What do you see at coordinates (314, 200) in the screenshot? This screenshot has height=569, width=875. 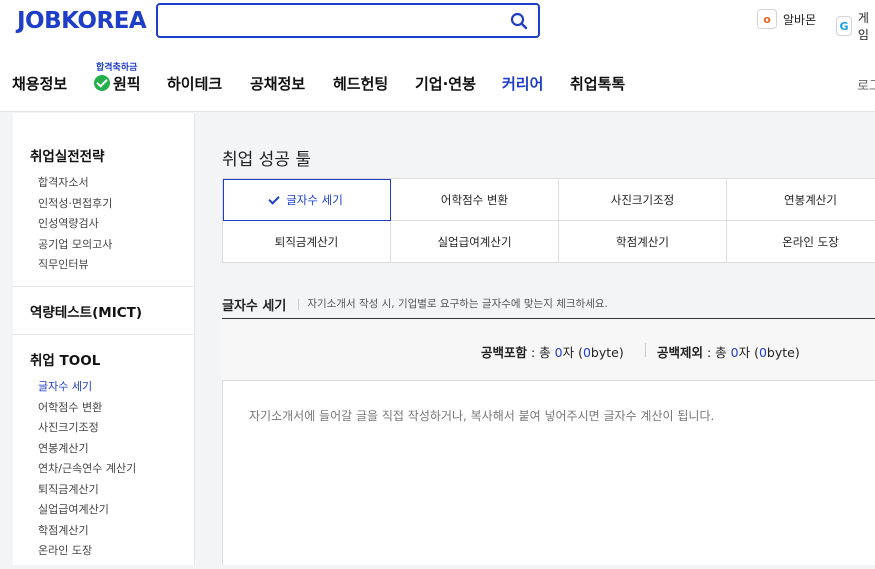 I see `tool-label: 글자수 세기` at bounding box center [314, 200].